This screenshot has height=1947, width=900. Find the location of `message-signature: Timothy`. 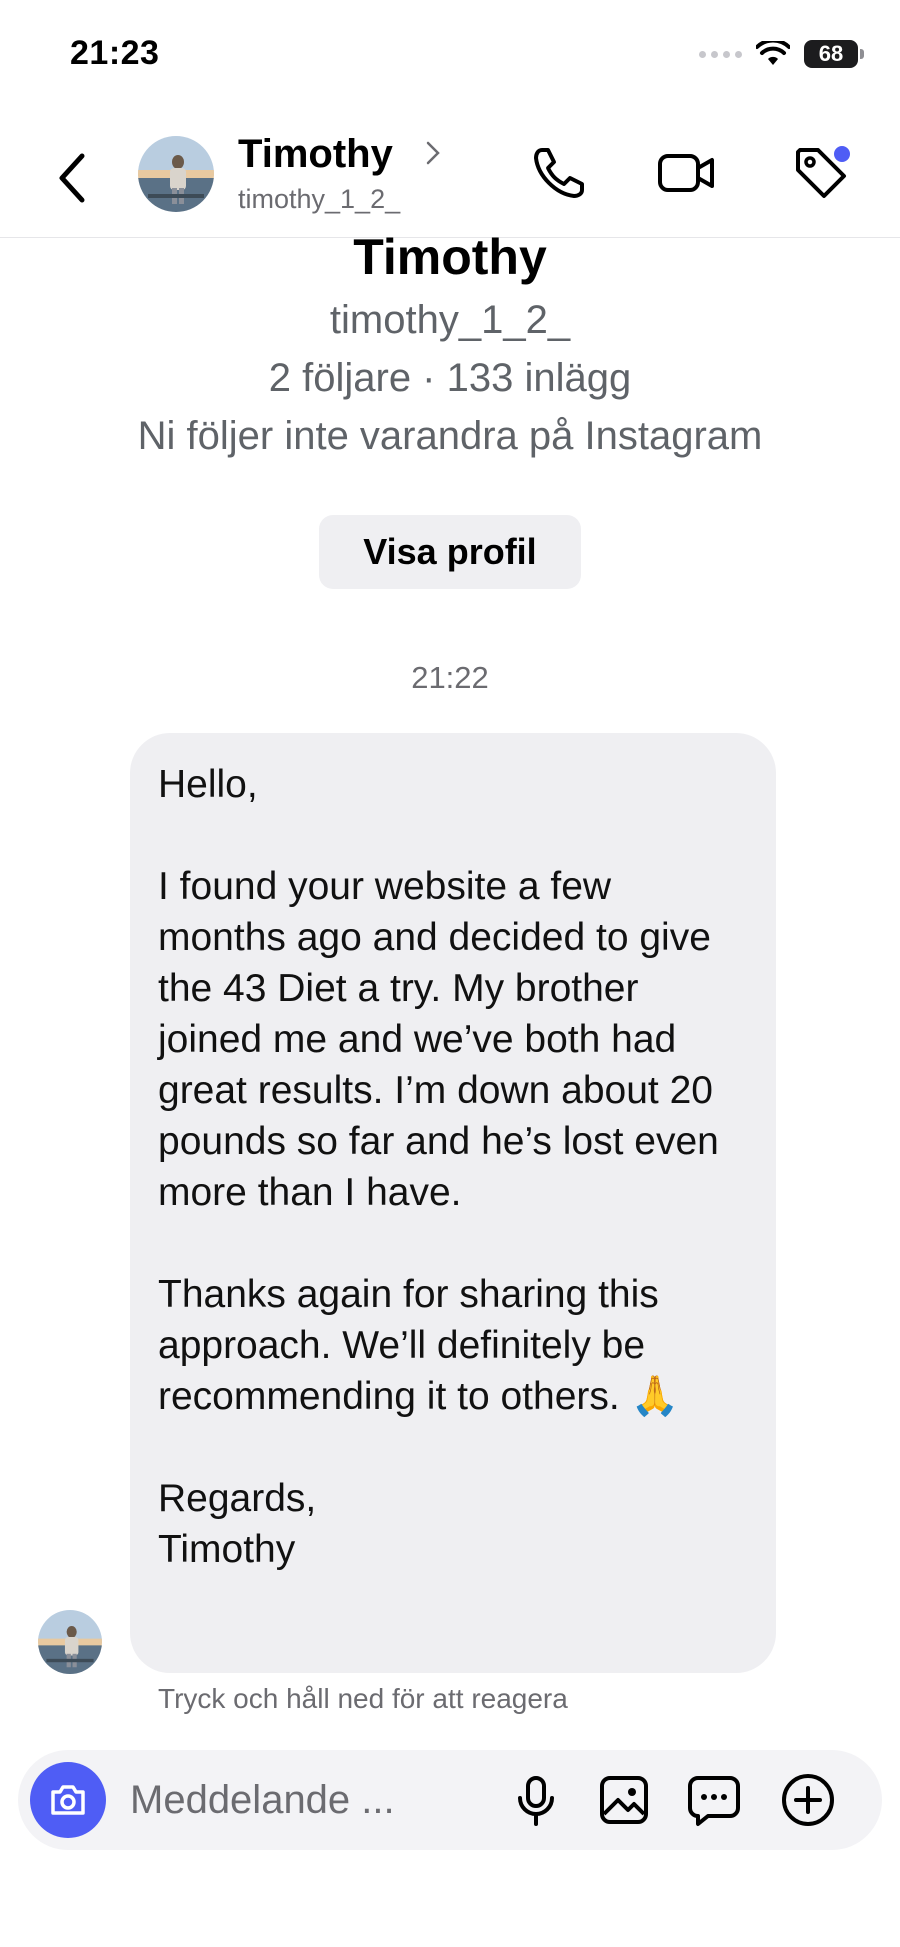

message-signature: Timothy is located at coordinates (227, 1549).